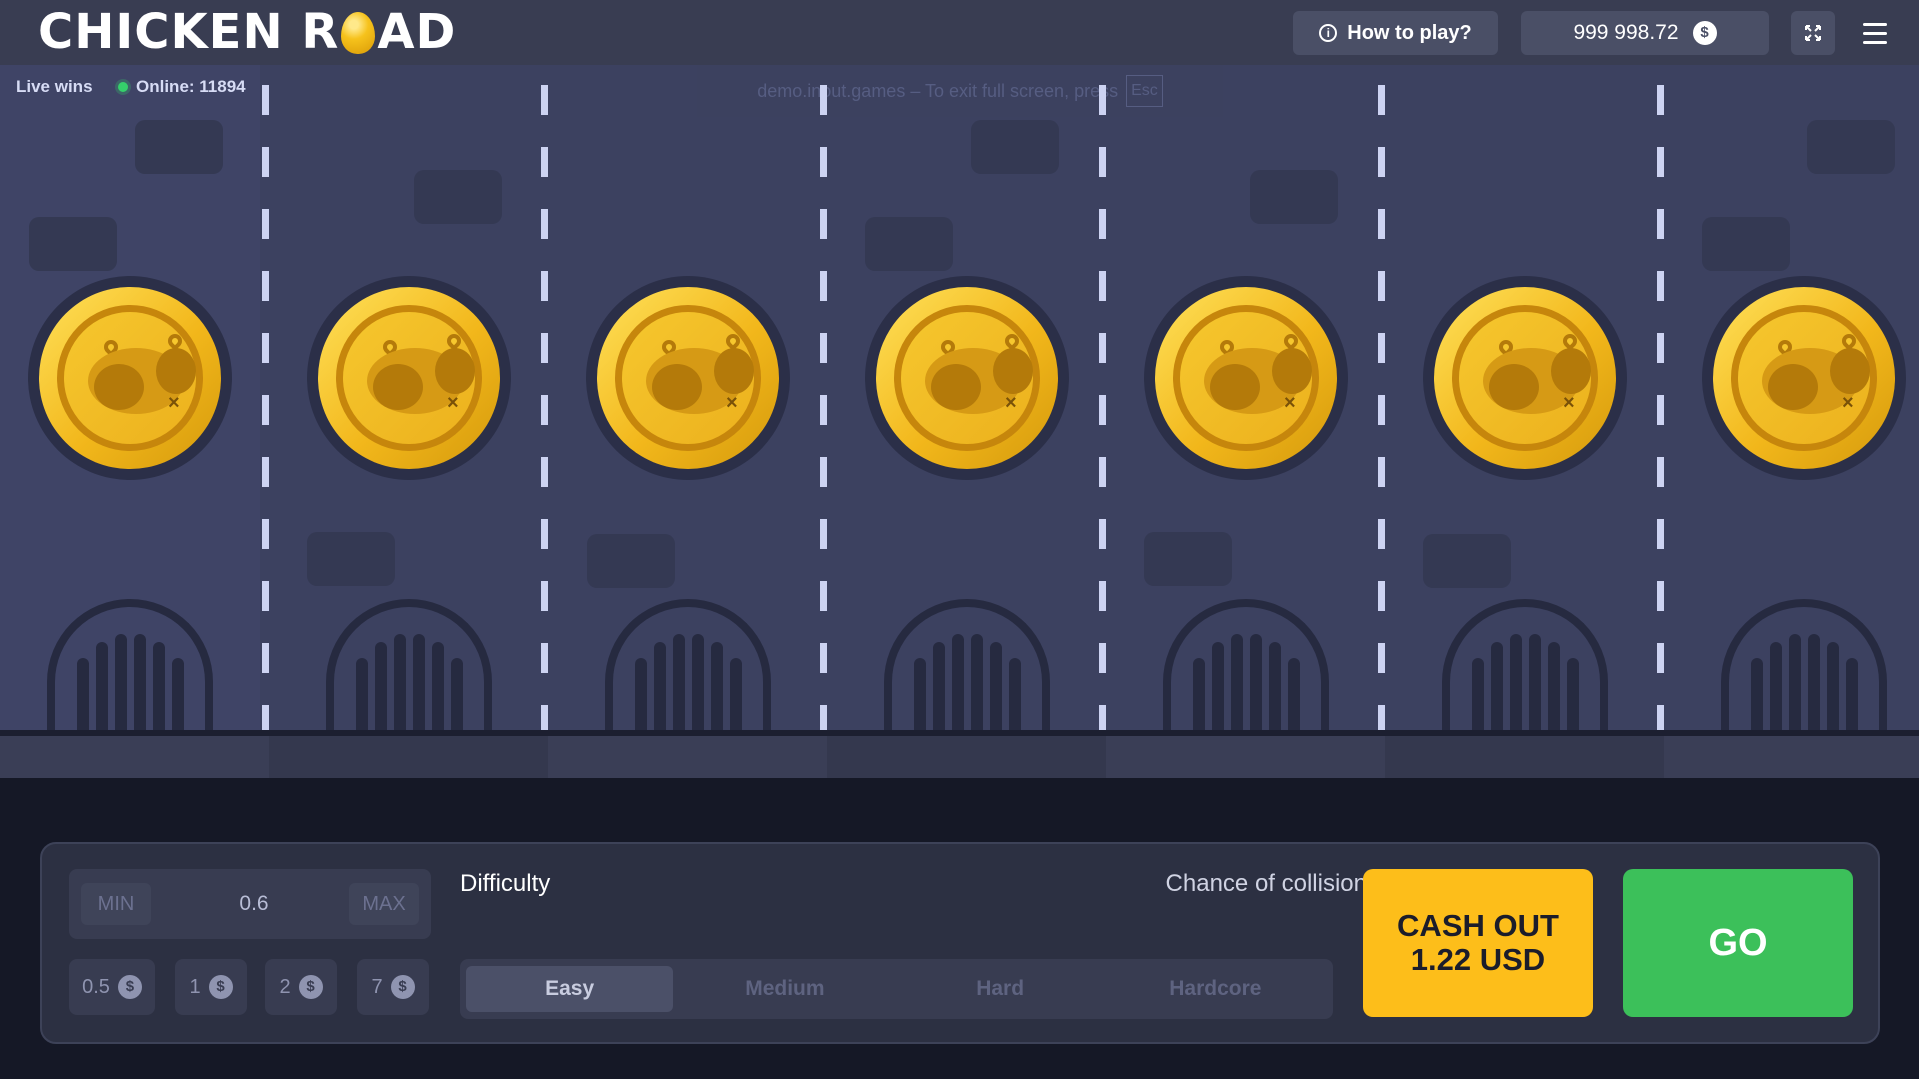  I want to click on difficulty-selector: Easy Medium Hard Hardcore, so click(896, 989).